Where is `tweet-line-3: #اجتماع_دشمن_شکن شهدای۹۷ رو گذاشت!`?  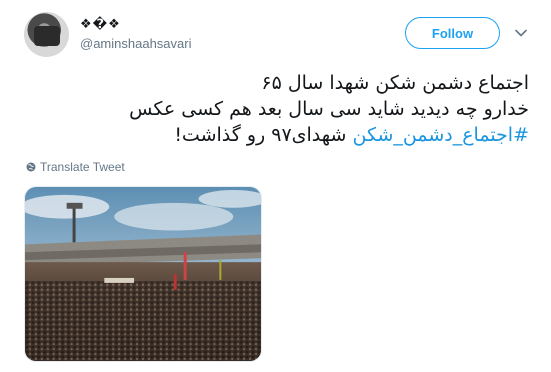
tweet-line-3: #اجتماع_دشمن_شکن شهدای۹۷ رو گذاشت! is located at coordinates (279, 135).